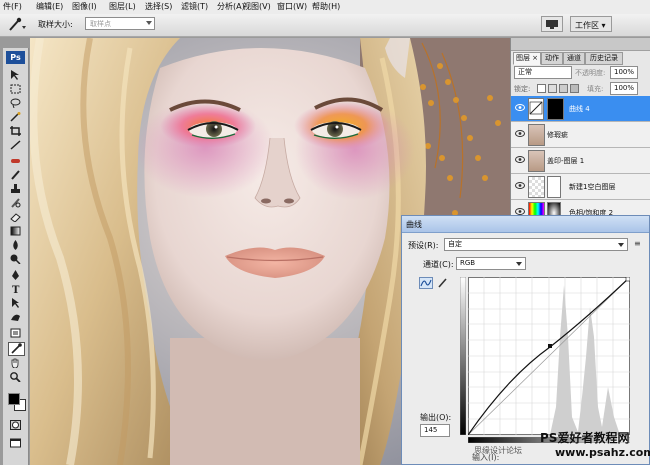  I want to click on svg-text: T, so click(16, 289).